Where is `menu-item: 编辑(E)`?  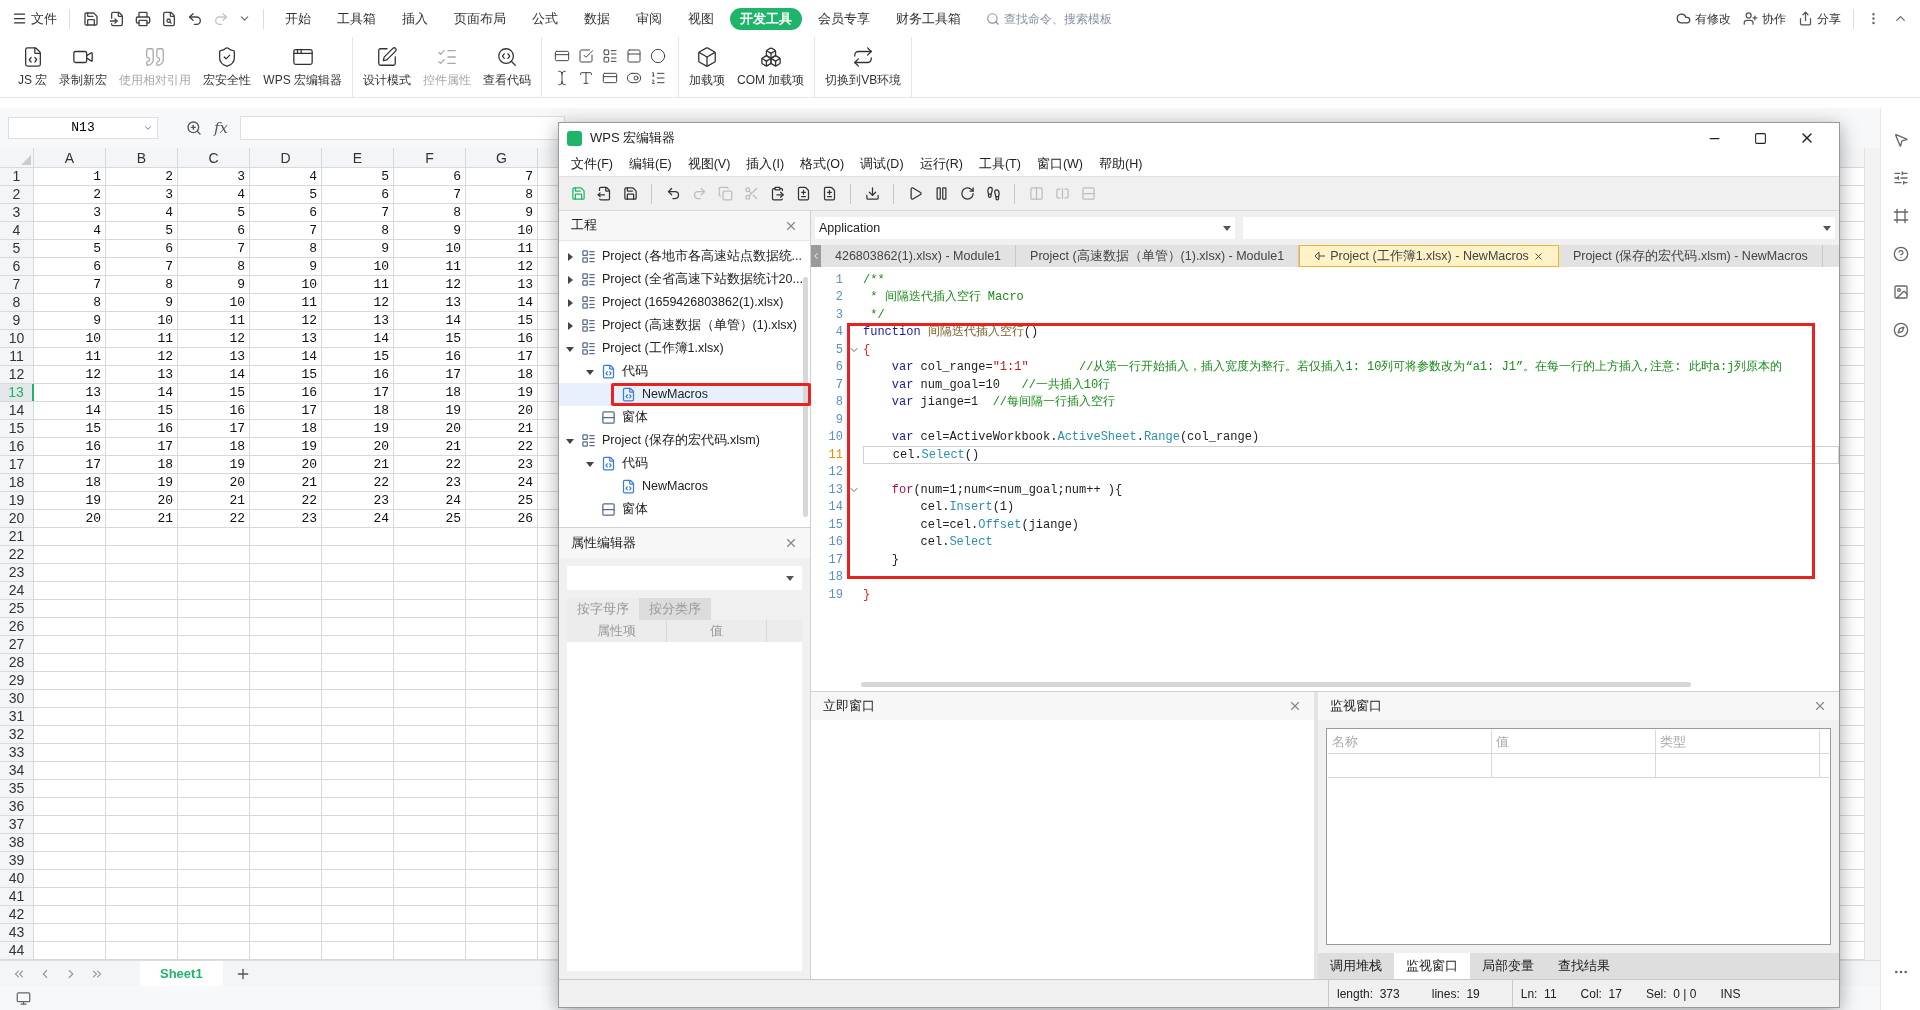
menu-item: 编辑(E) is located at coordinates (650, 164).